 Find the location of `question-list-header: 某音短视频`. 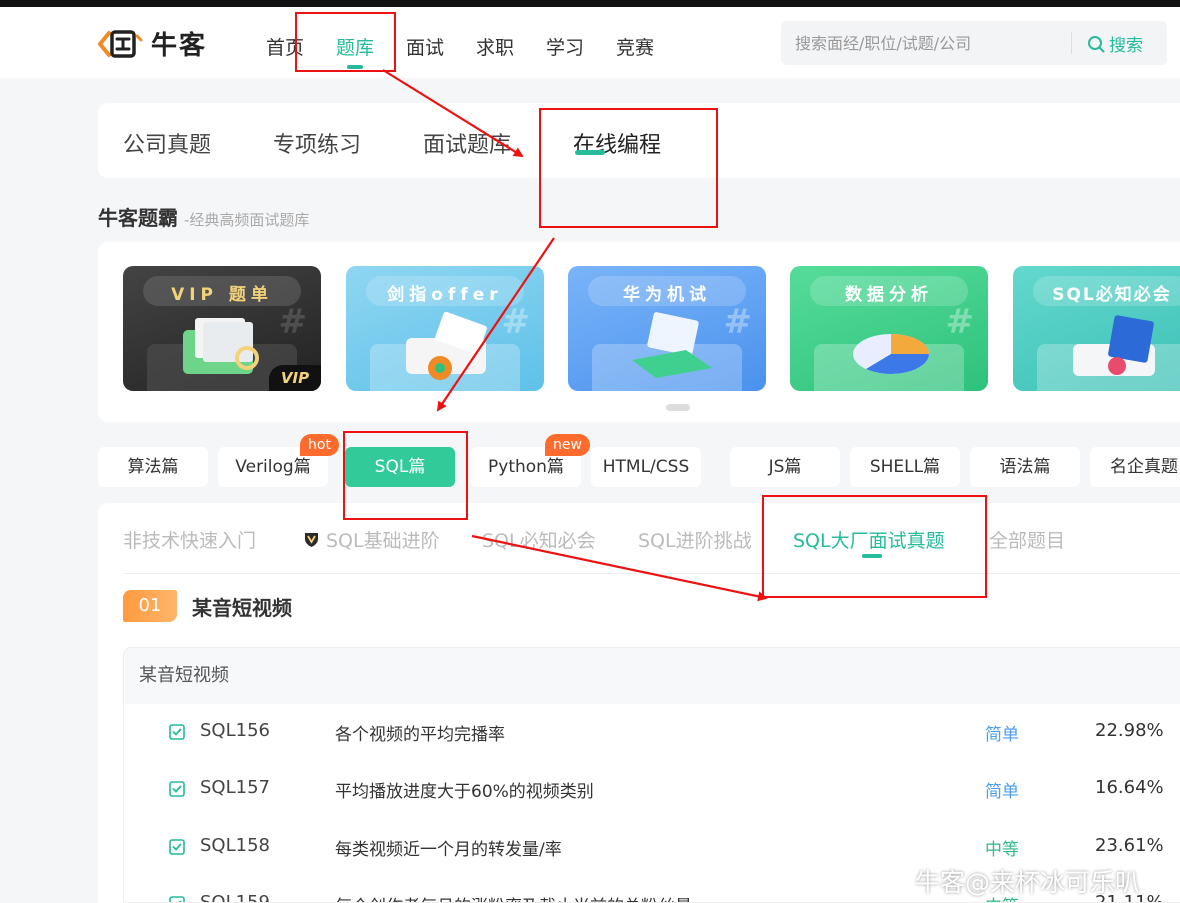

question-list-header: 某音短视频 is located at coordinates (652, 676).